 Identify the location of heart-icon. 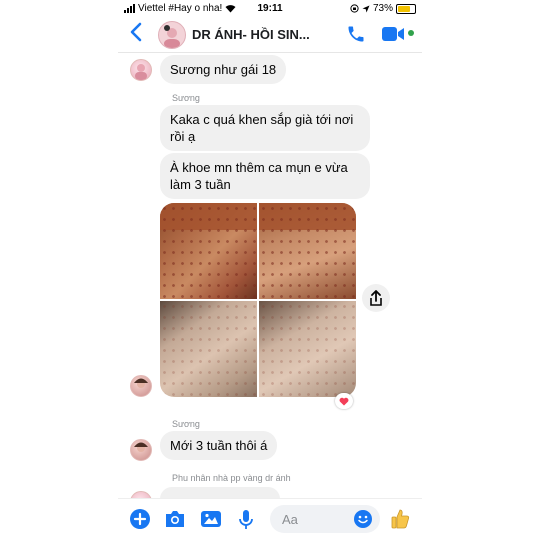
(344, 401).